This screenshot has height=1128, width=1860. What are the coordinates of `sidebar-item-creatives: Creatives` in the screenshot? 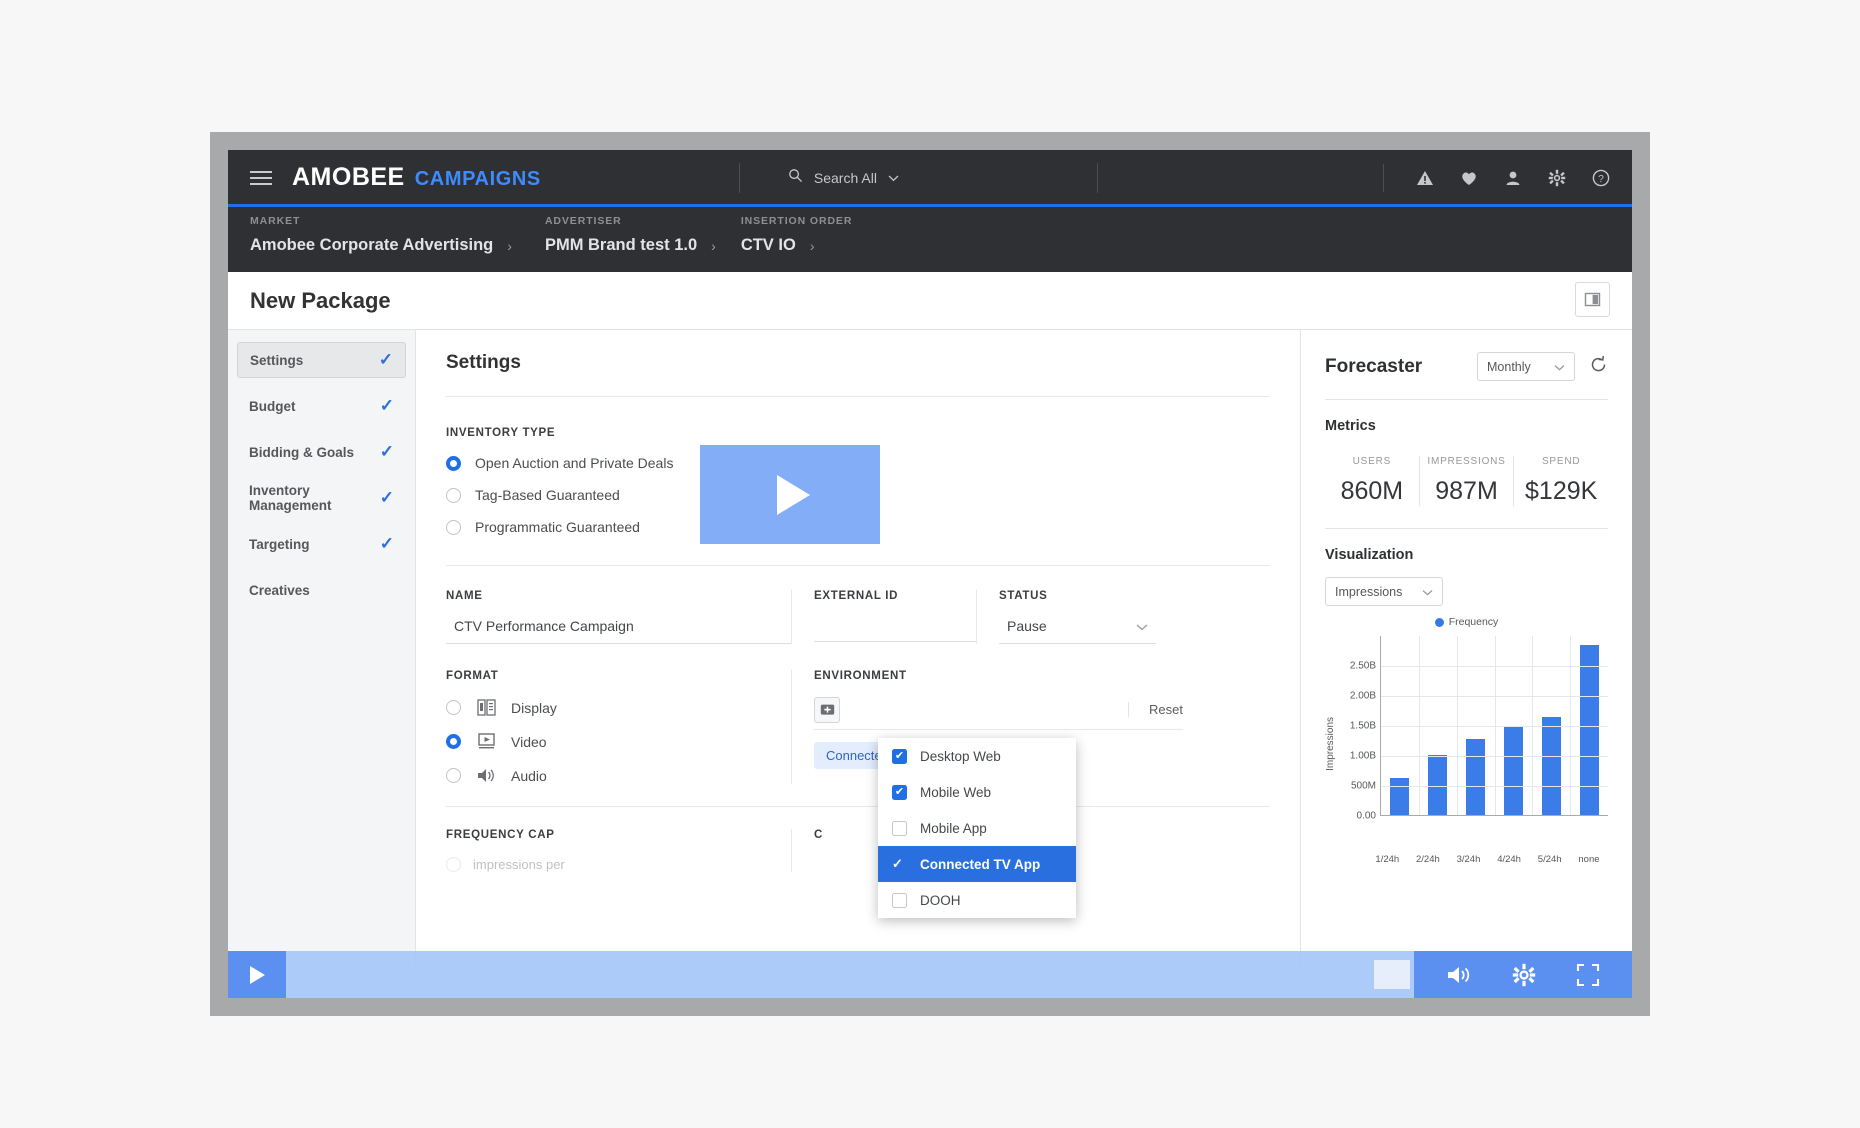 It's located at (321, 590).